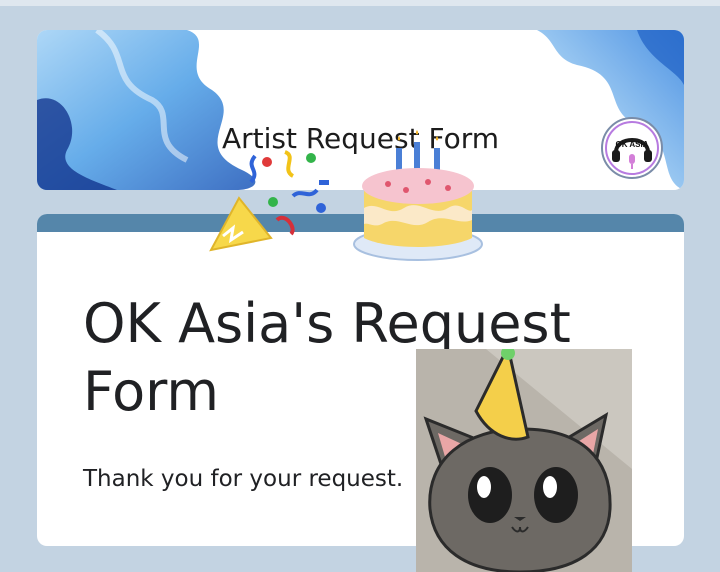 This screenshot has width=720, height=572. Describe the element at coordinates (243, 479) in the screenshot. I see `confirmation-message: Thank you for your request.` at that location.